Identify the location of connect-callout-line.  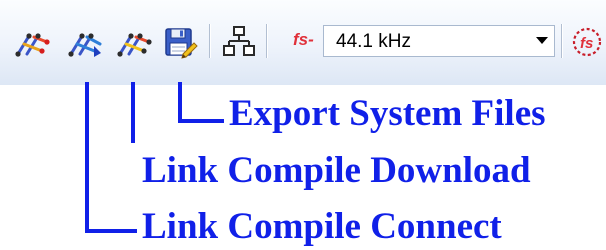
(111, 157).